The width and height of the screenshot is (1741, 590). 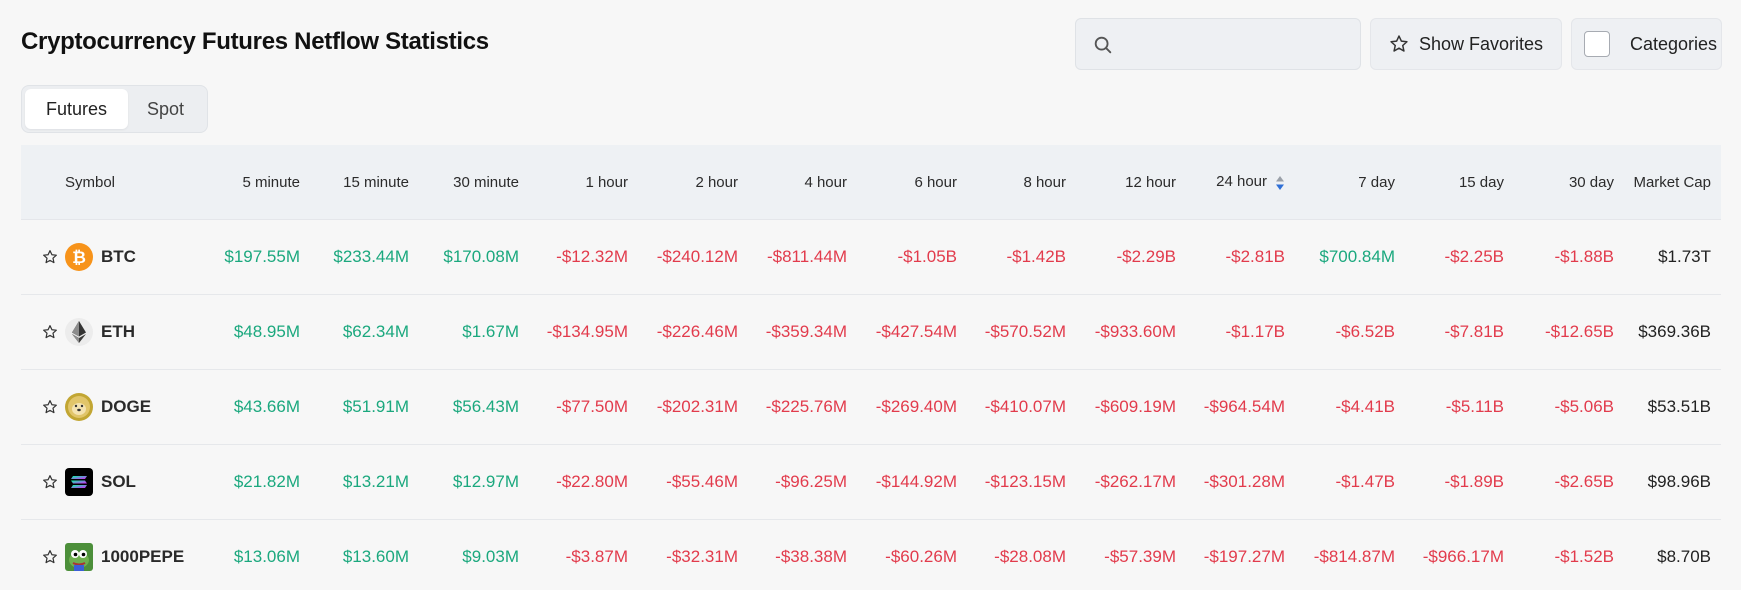 What do you see at coordinates (1684, 256) in the screenshot?
I see `market-cap-cell: $1.73T` at bounding box center [1684, 256].